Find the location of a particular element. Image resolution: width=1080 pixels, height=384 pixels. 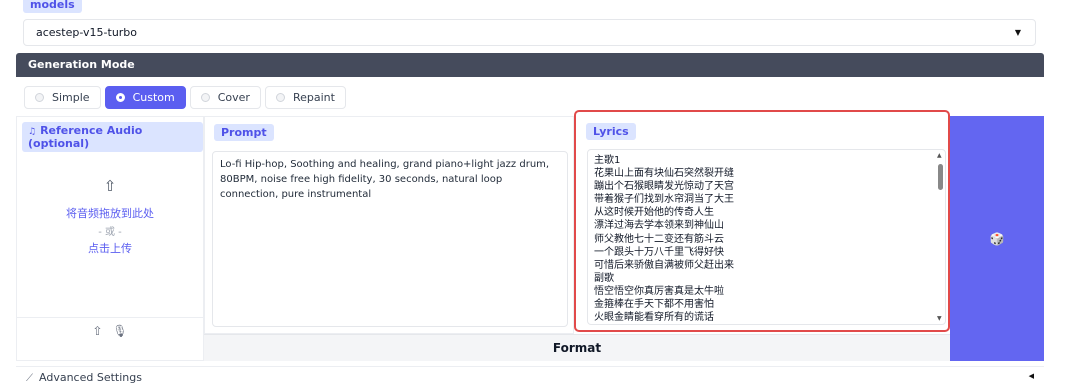

mode-option-label: Repaint is located at coordinates (313, 97).